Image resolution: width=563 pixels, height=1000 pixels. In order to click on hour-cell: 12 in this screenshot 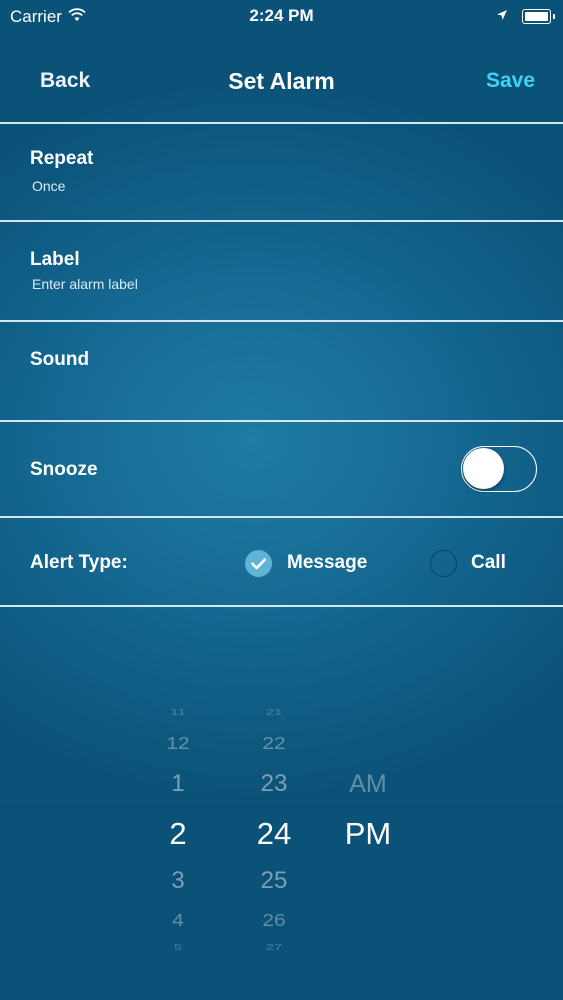, I will do `click(178, 744)`.